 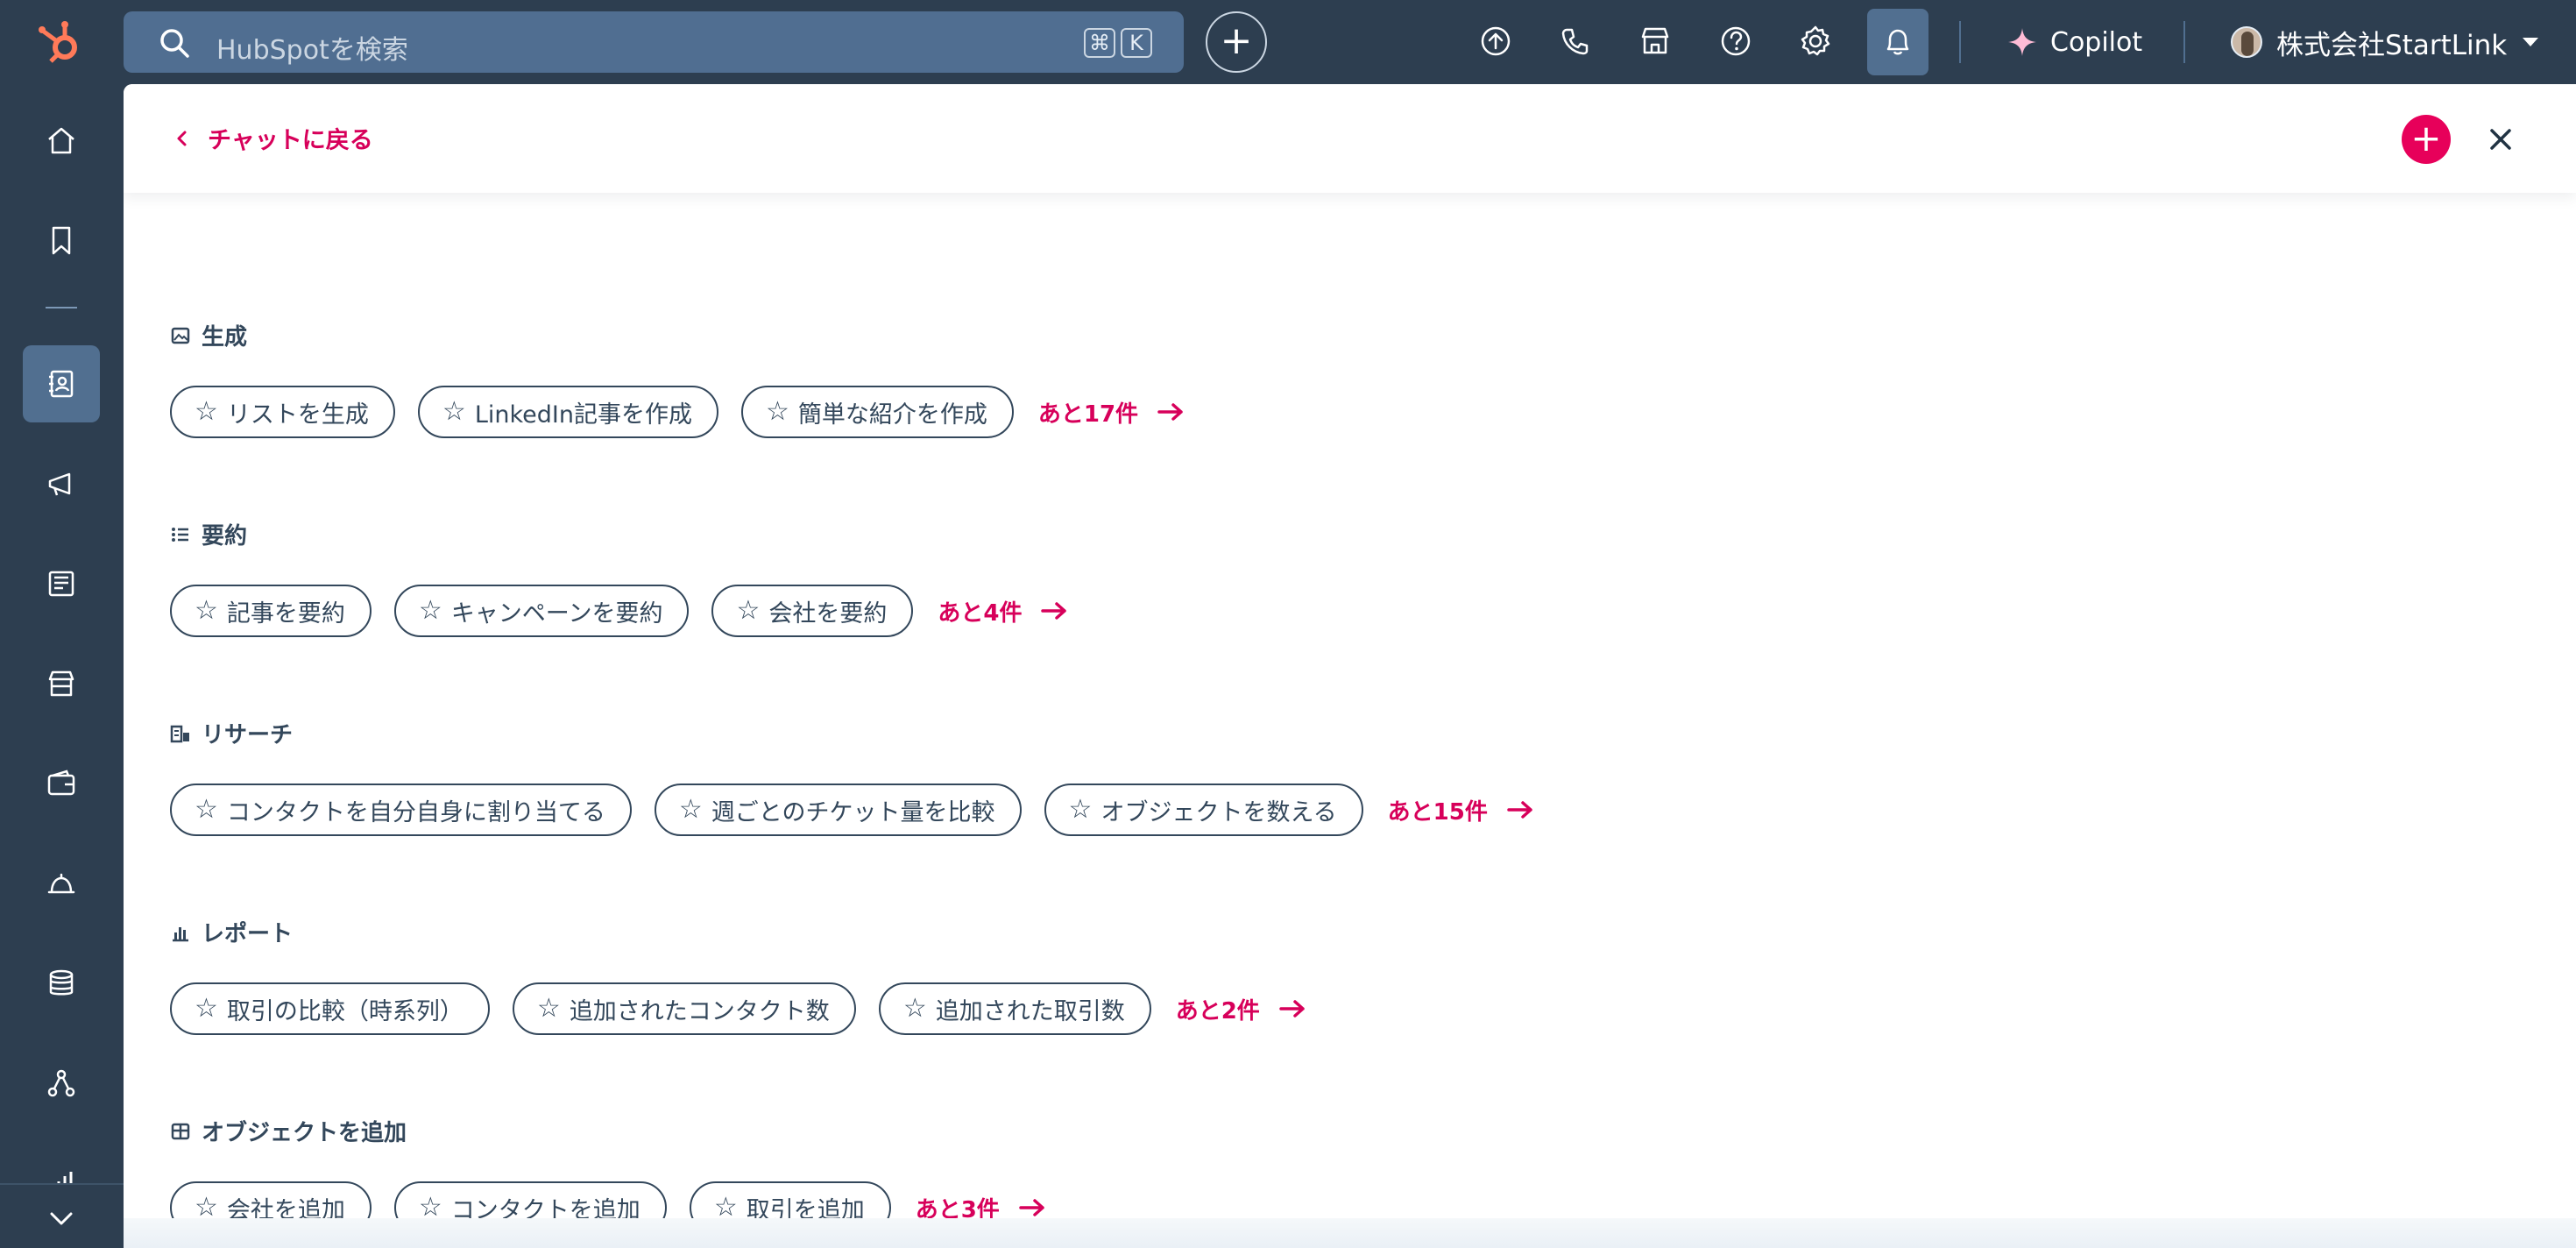 I want to click on section-title: リサーチ, so click(x=231, y=733).